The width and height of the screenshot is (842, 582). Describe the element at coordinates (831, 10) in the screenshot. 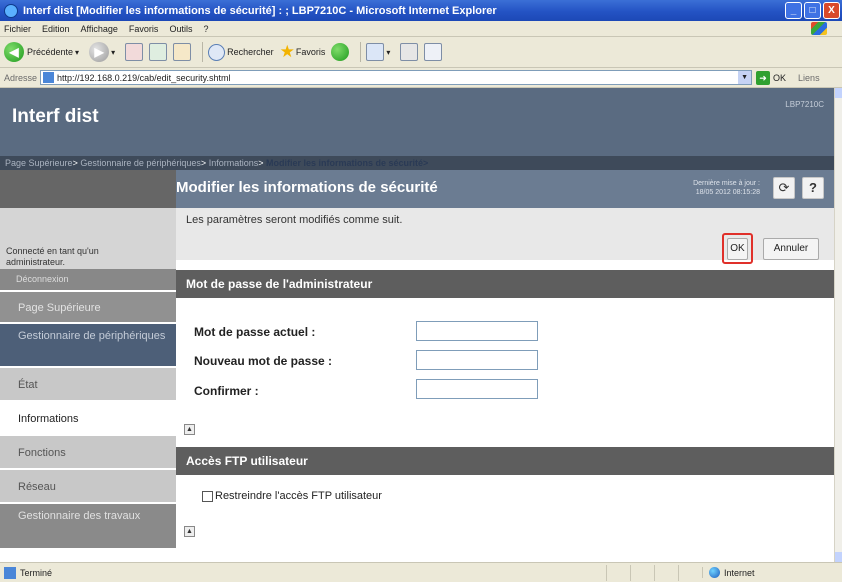

I see `close-button: X` at that location.